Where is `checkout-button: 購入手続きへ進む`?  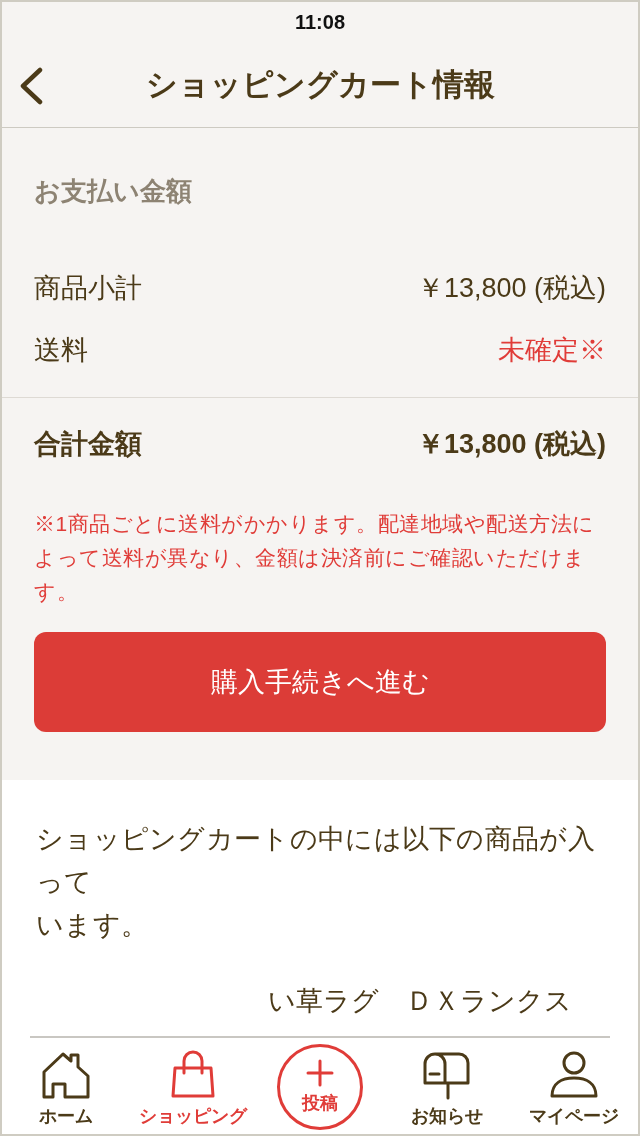 checkout-button: 購入手続きへ進む is located at coordinates (320, 682).